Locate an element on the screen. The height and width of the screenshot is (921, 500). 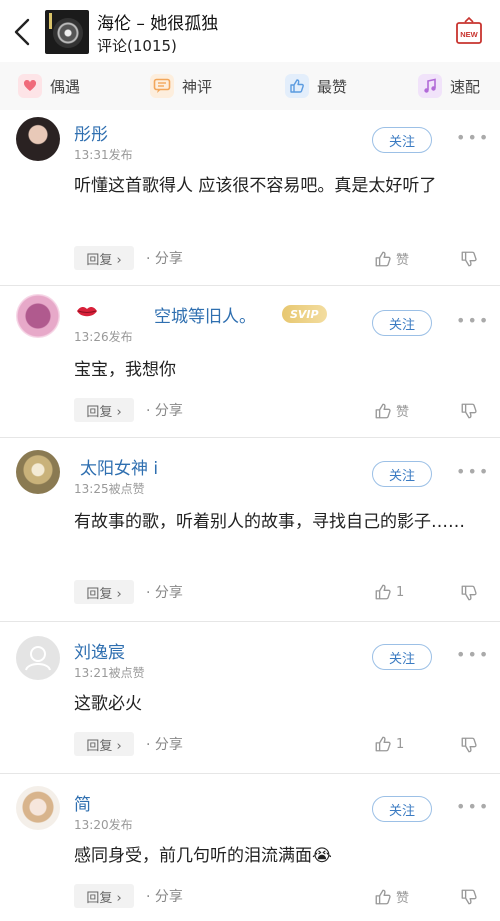
comment-time: 13:26发布 is located at coordinates (103, 337).